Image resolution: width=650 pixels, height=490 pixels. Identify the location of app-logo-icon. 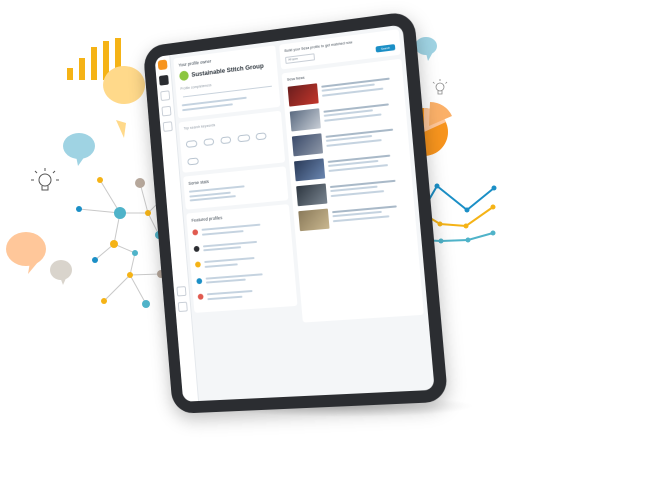
(163, 64).